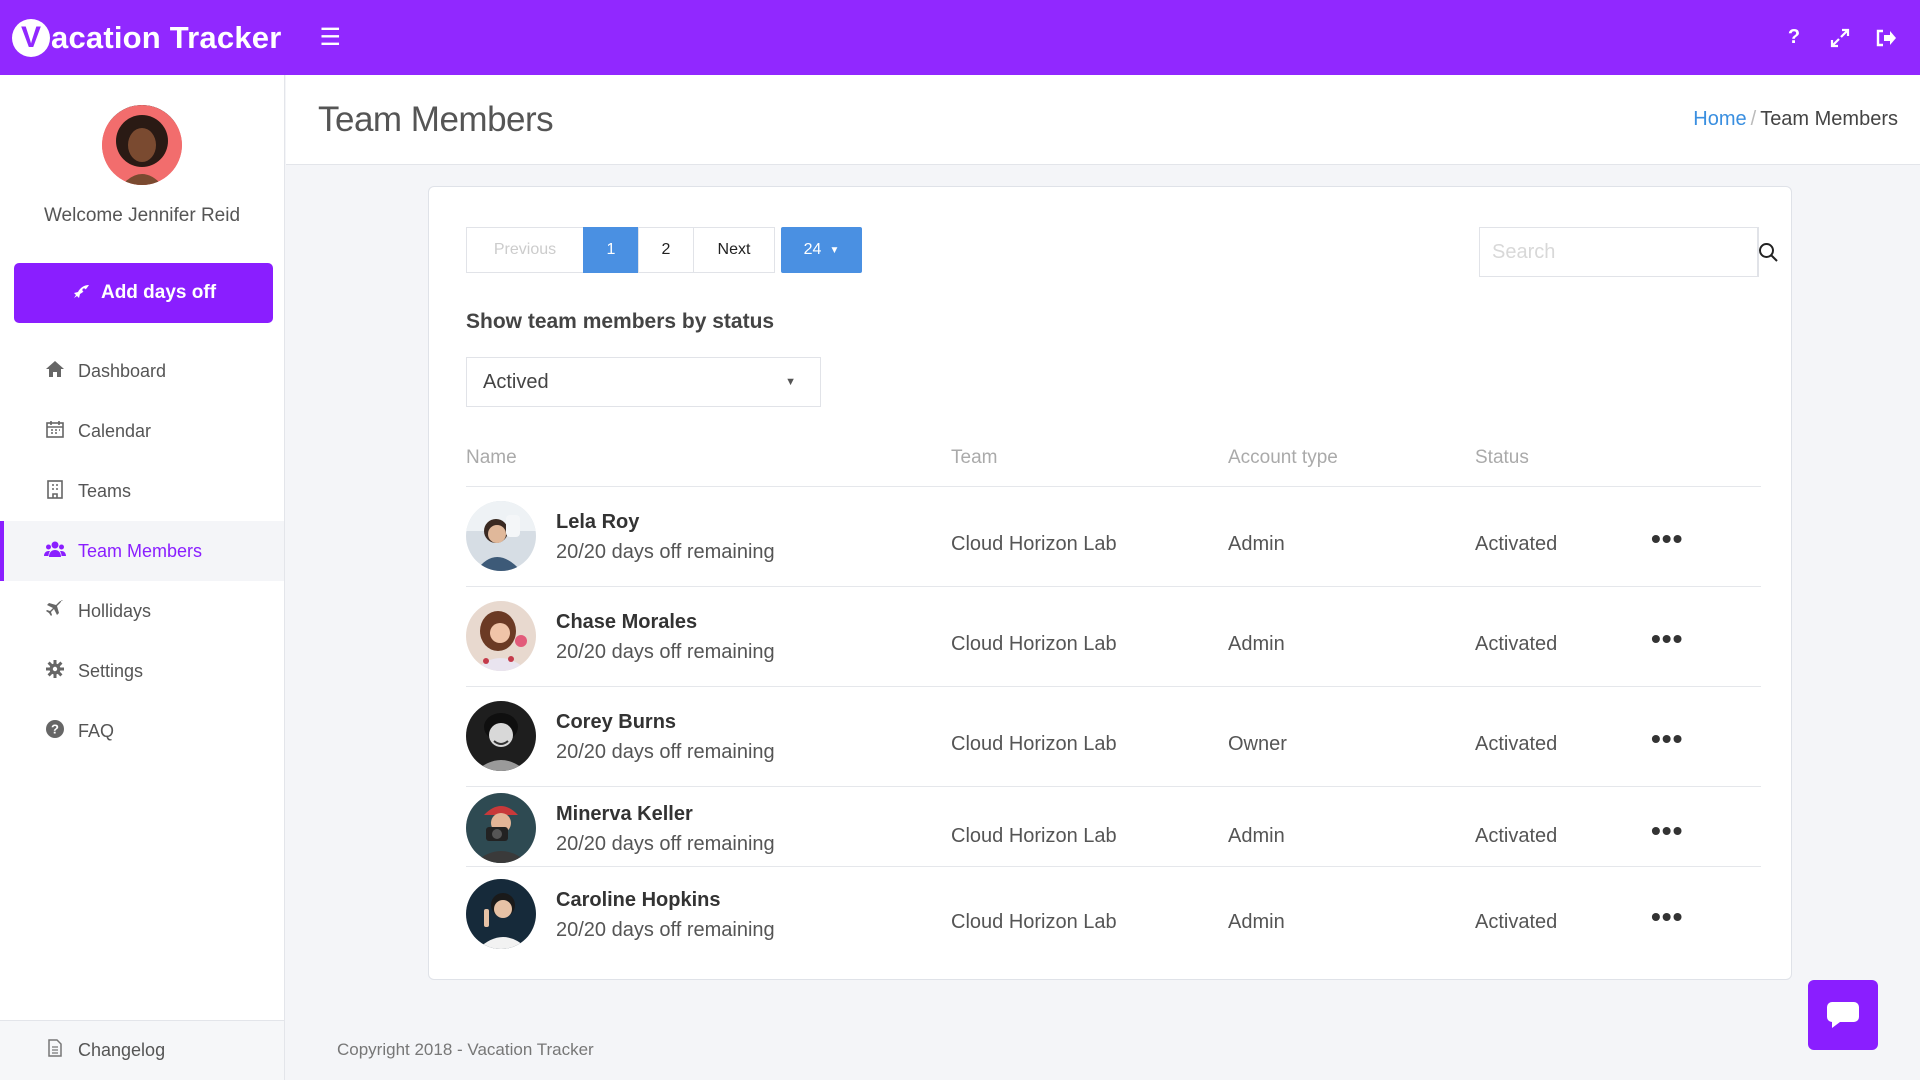 The image size is (1920, 1080). I want to click on chat-button, so click(1843, 1015).